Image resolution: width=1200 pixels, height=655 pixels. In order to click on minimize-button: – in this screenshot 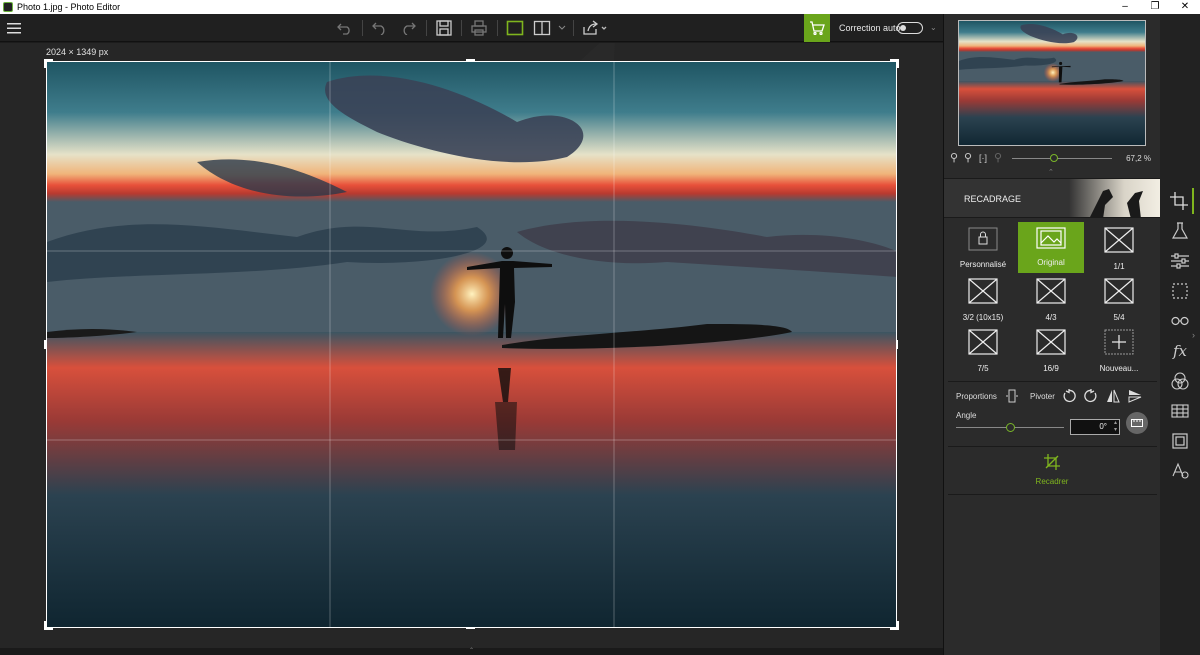, I will do `click(1125, 7)`.